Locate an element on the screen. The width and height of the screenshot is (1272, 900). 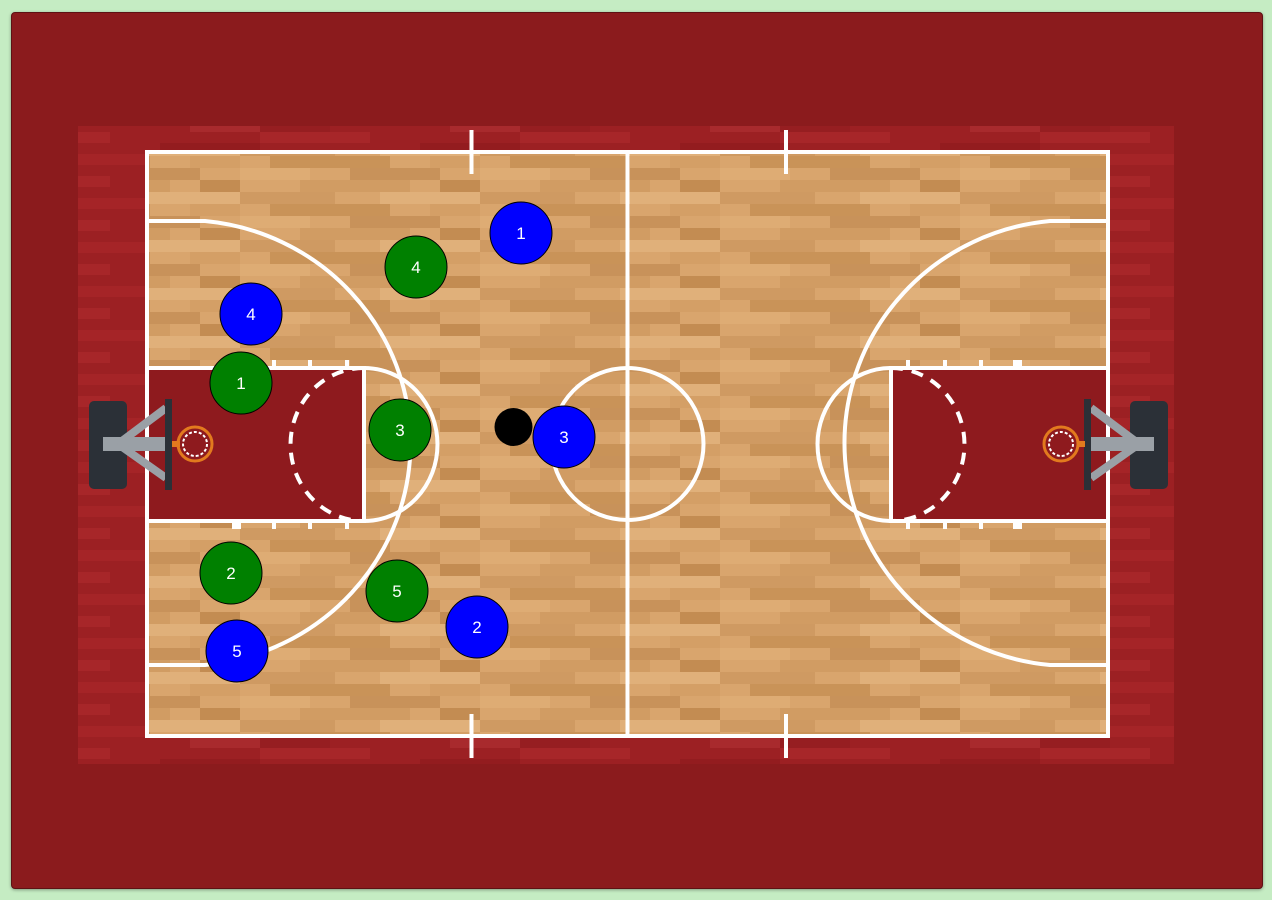
left-stanchion-arm is located at coordinates (136, 444).